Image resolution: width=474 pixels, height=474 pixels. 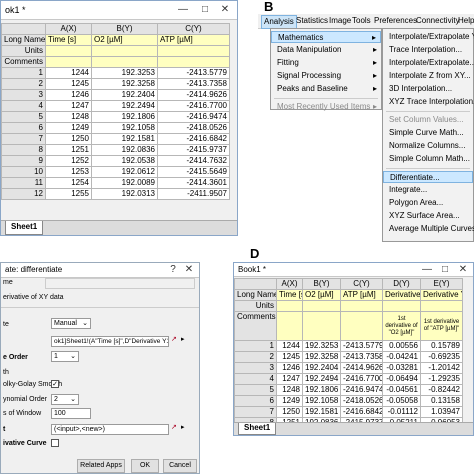 I want to click on data-cell: 1246, so click(x=289, y=368).